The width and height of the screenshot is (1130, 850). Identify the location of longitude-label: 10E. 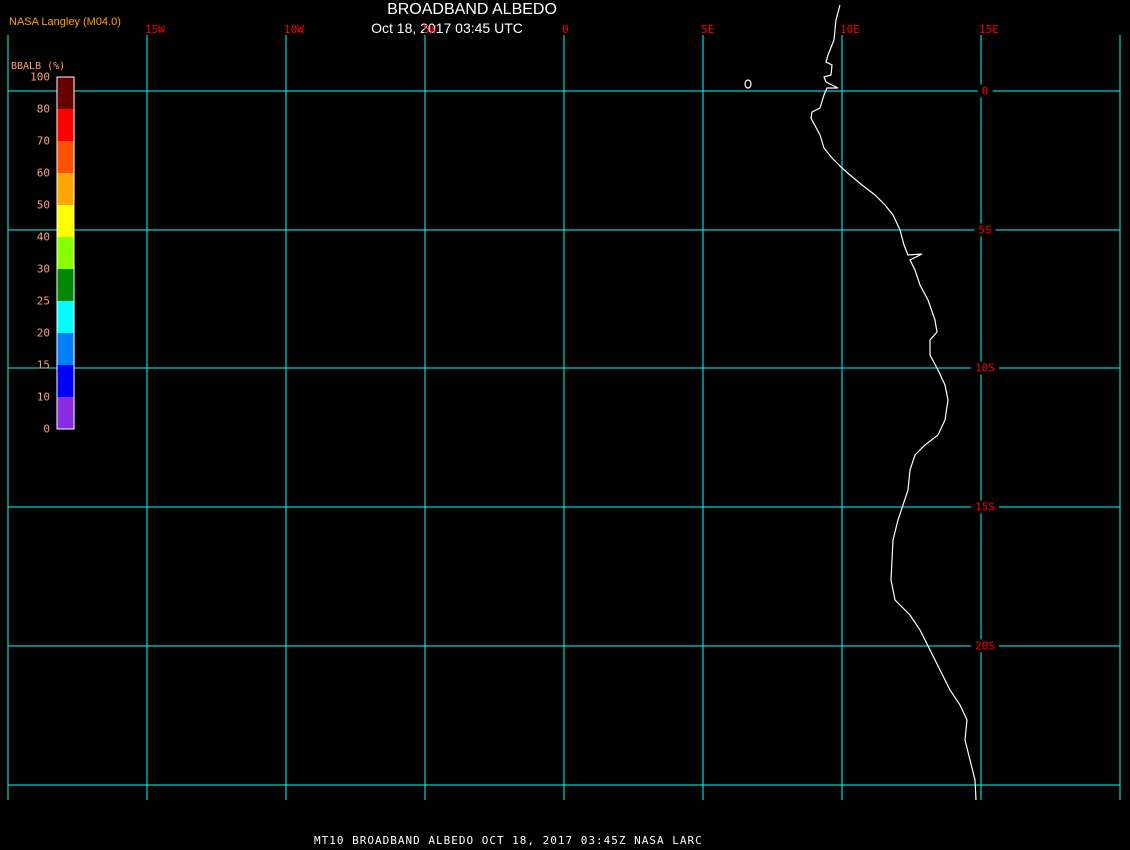
(850, 29).